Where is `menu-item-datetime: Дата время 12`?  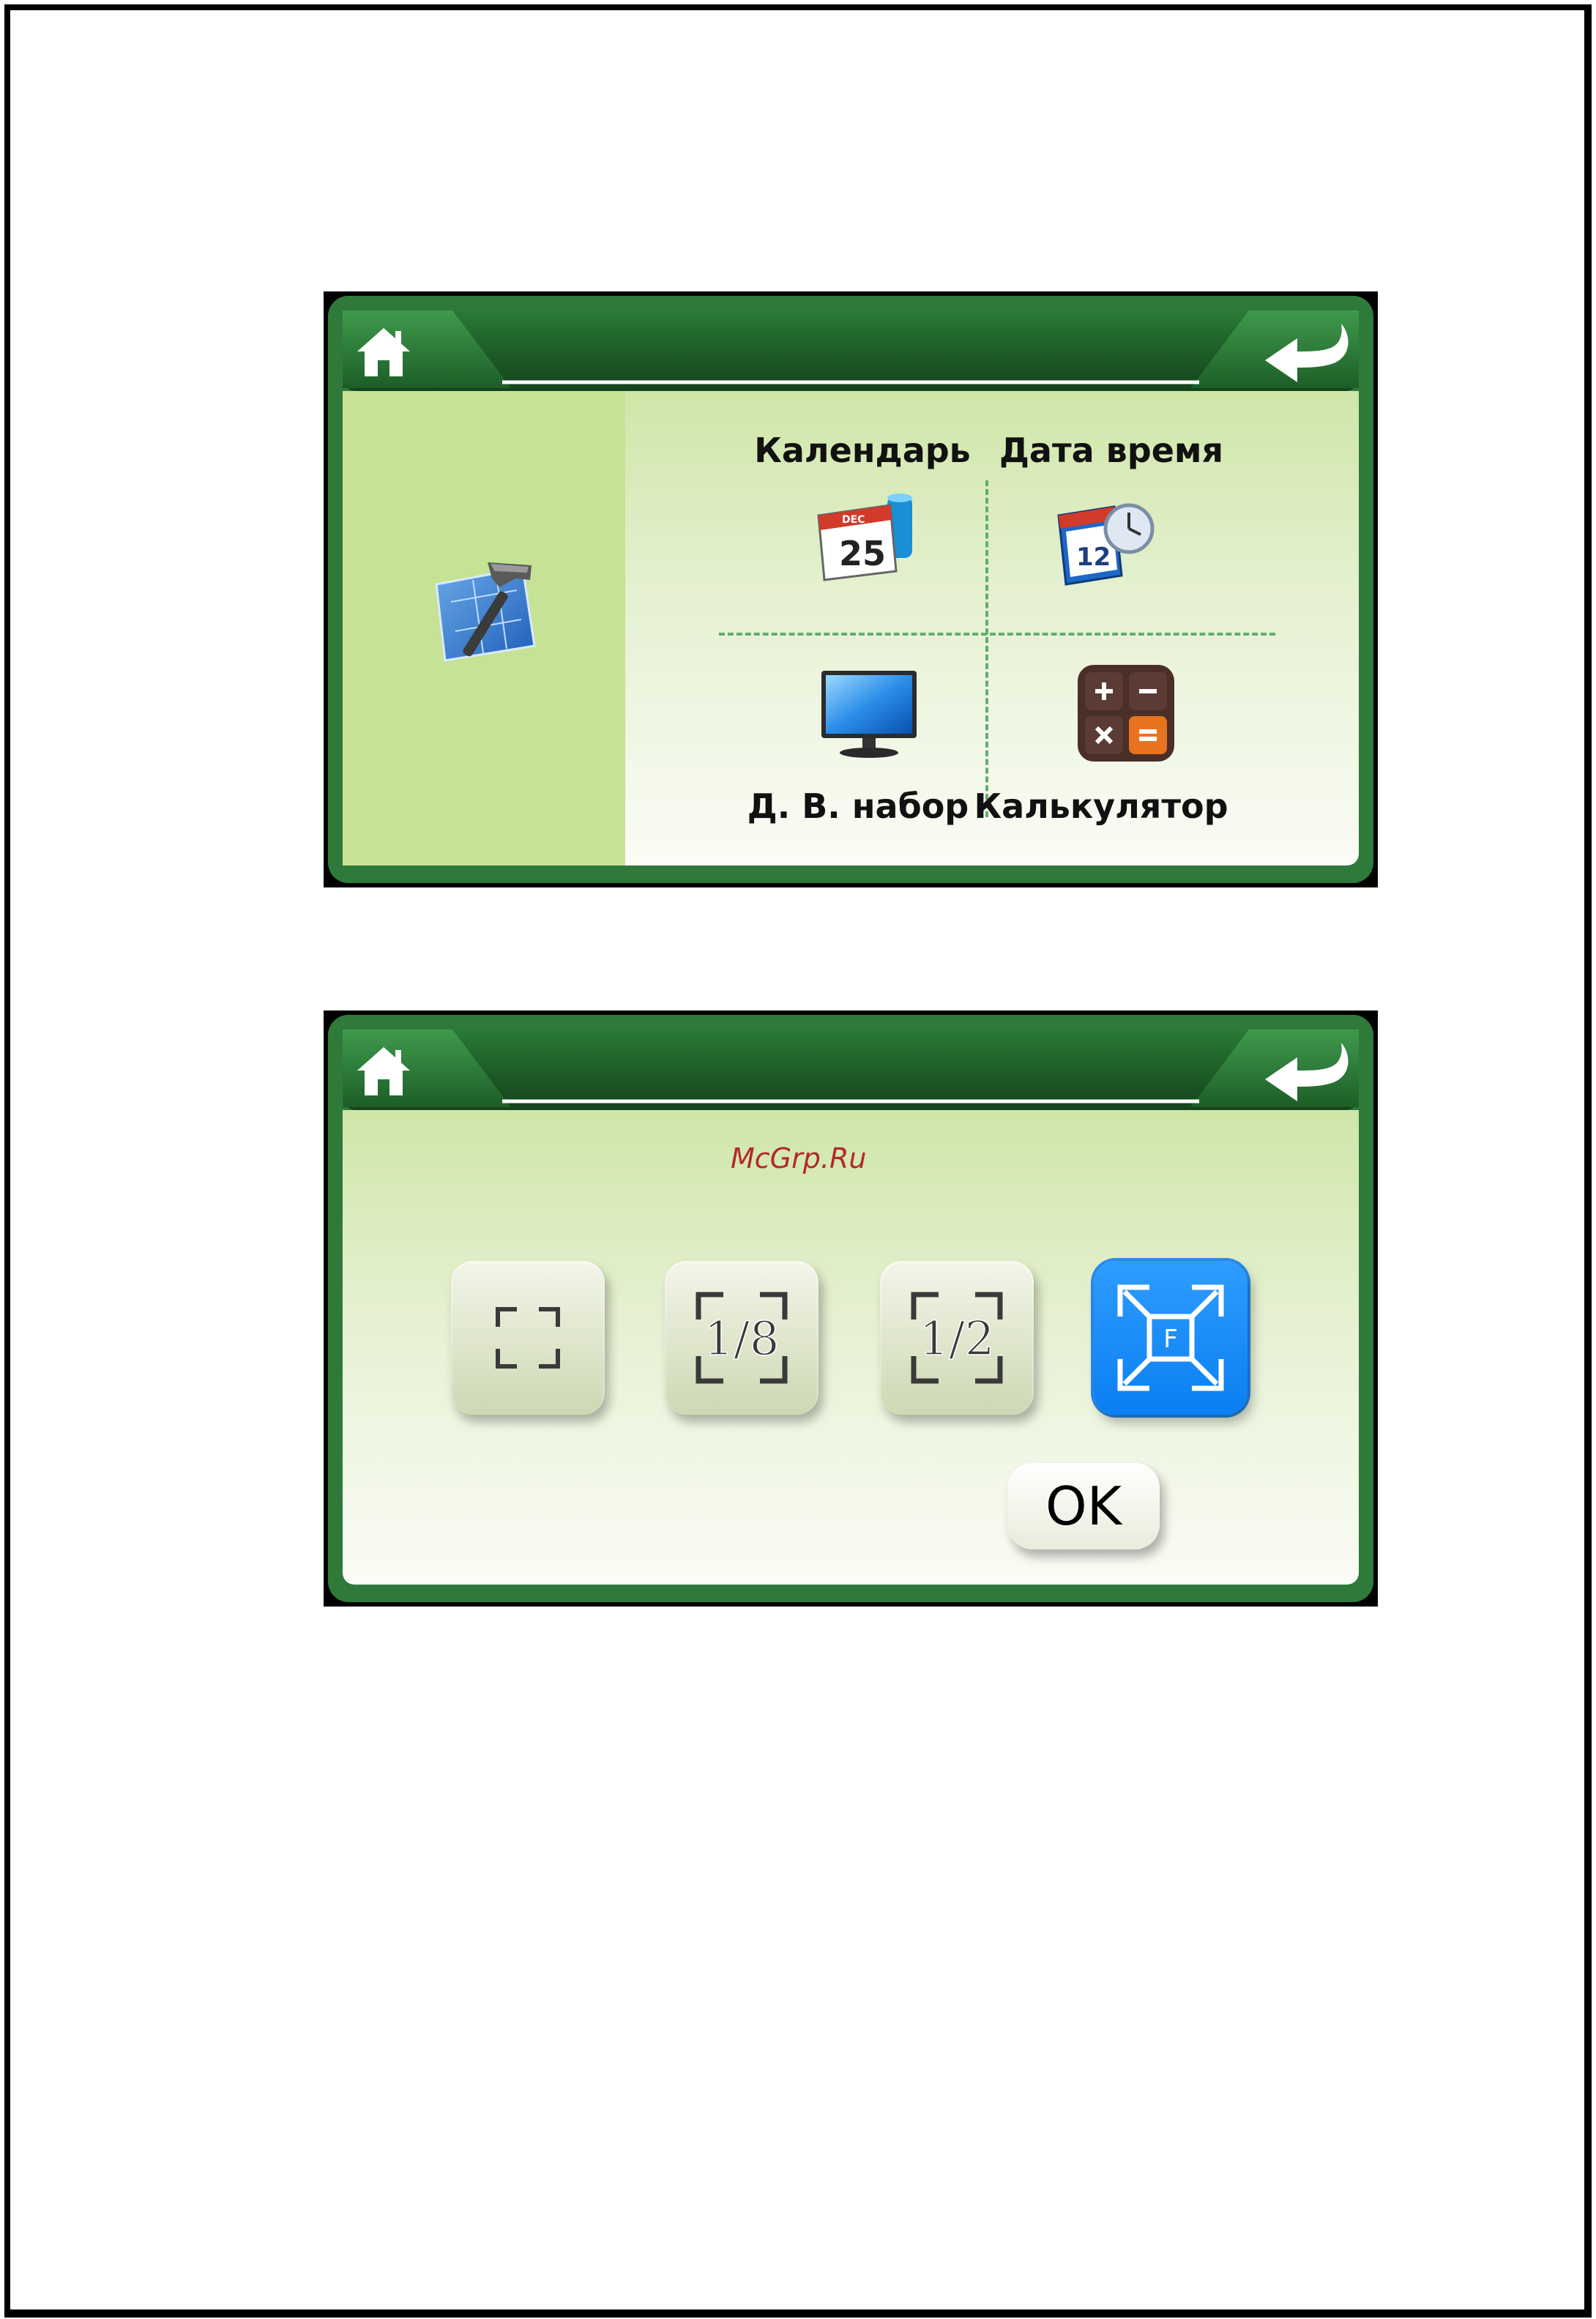
menu-item-datetime: Дата время 12 is located at coordinates (1117, 511).